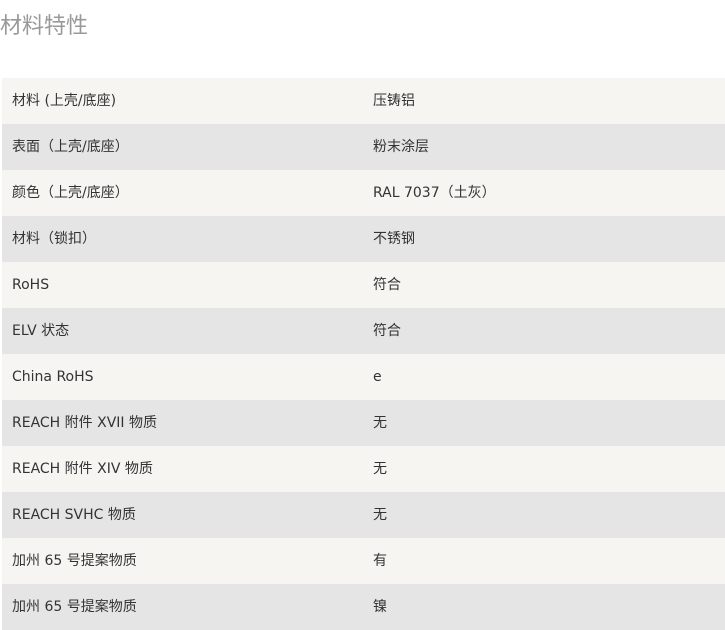 The height and width of the screenshot is (630, 725). What do you see at coordinates (434, 193) in the screenshot?
I see `property-value: RAL 7037（土灰）` at bounding box center [434, 193].